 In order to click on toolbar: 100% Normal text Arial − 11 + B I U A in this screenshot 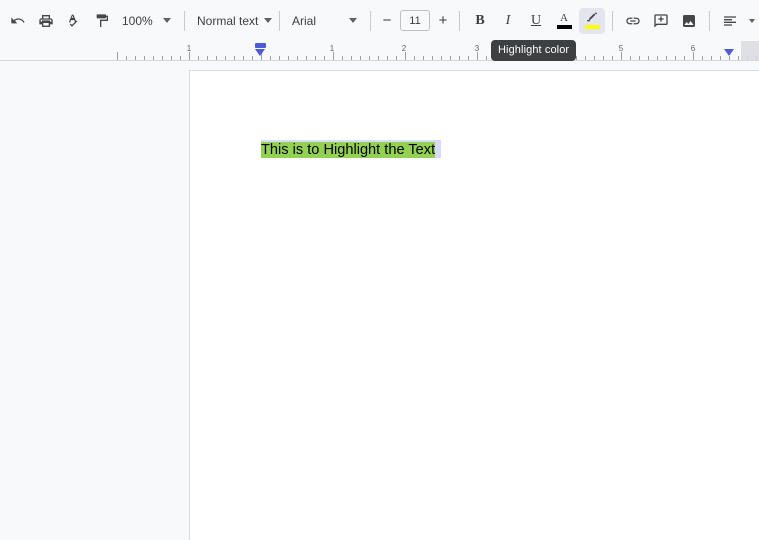, I will do `click(379, 20)`.